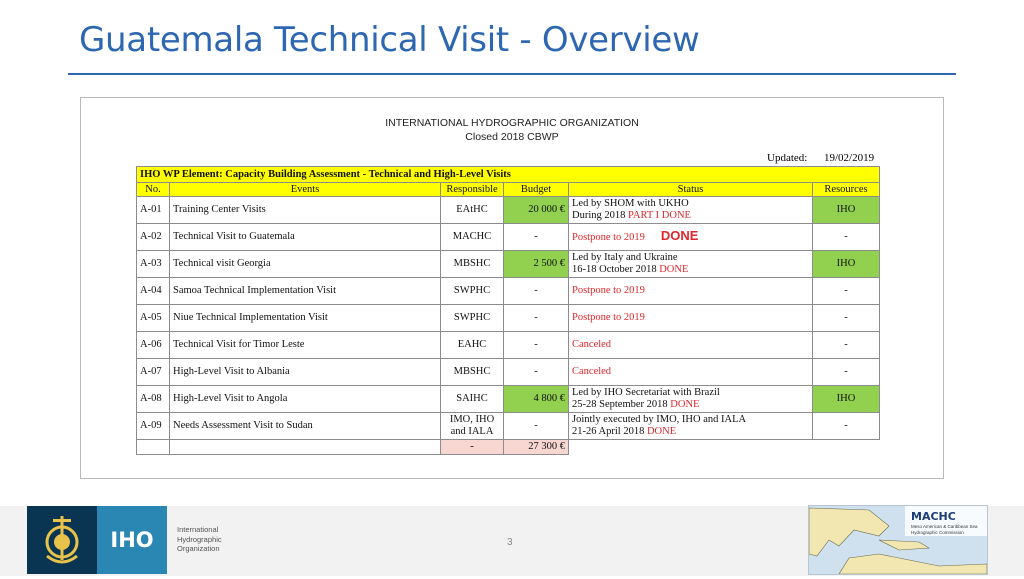 This screenshot has width=1024, height=579. What do you see at coordinates (153, 447) in the screenshot?
I see `total-empty` at bounding box center [153, 447].